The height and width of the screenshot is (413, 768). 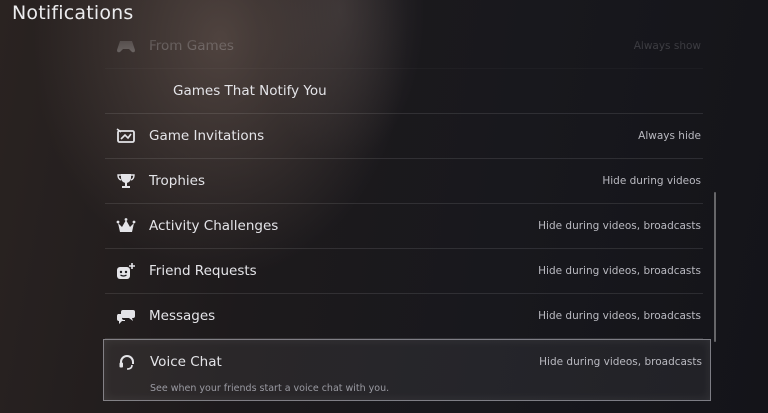 What do you see at coordinates (186, 362) in the screenshot?
I see `row-label: Voice Chat` at bounding box center [186, 362].